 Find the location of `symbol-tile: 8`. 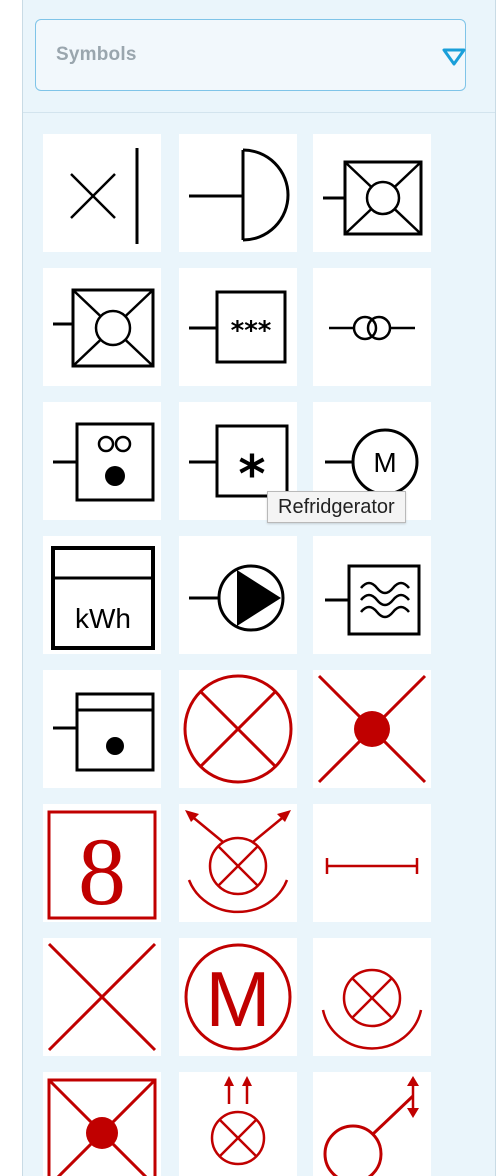

symbol-tile: 8 is located at coordinates (102, 863).